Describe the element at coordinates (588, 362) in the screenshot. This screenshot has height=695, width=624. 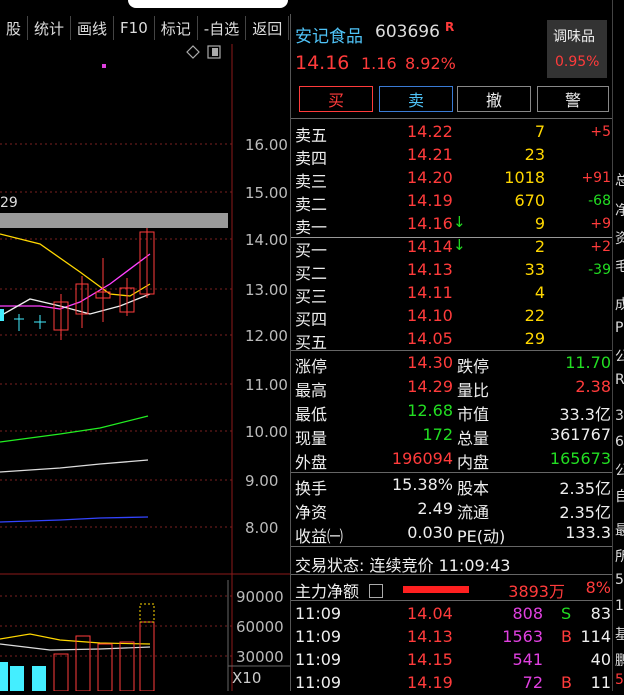
I see `stat-value: 11.70` at that location.